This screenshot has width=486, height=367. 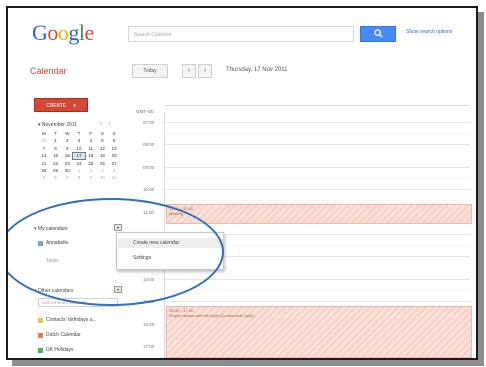 I want to click on search-options-link: Show search options, so click(x=429, y=32).